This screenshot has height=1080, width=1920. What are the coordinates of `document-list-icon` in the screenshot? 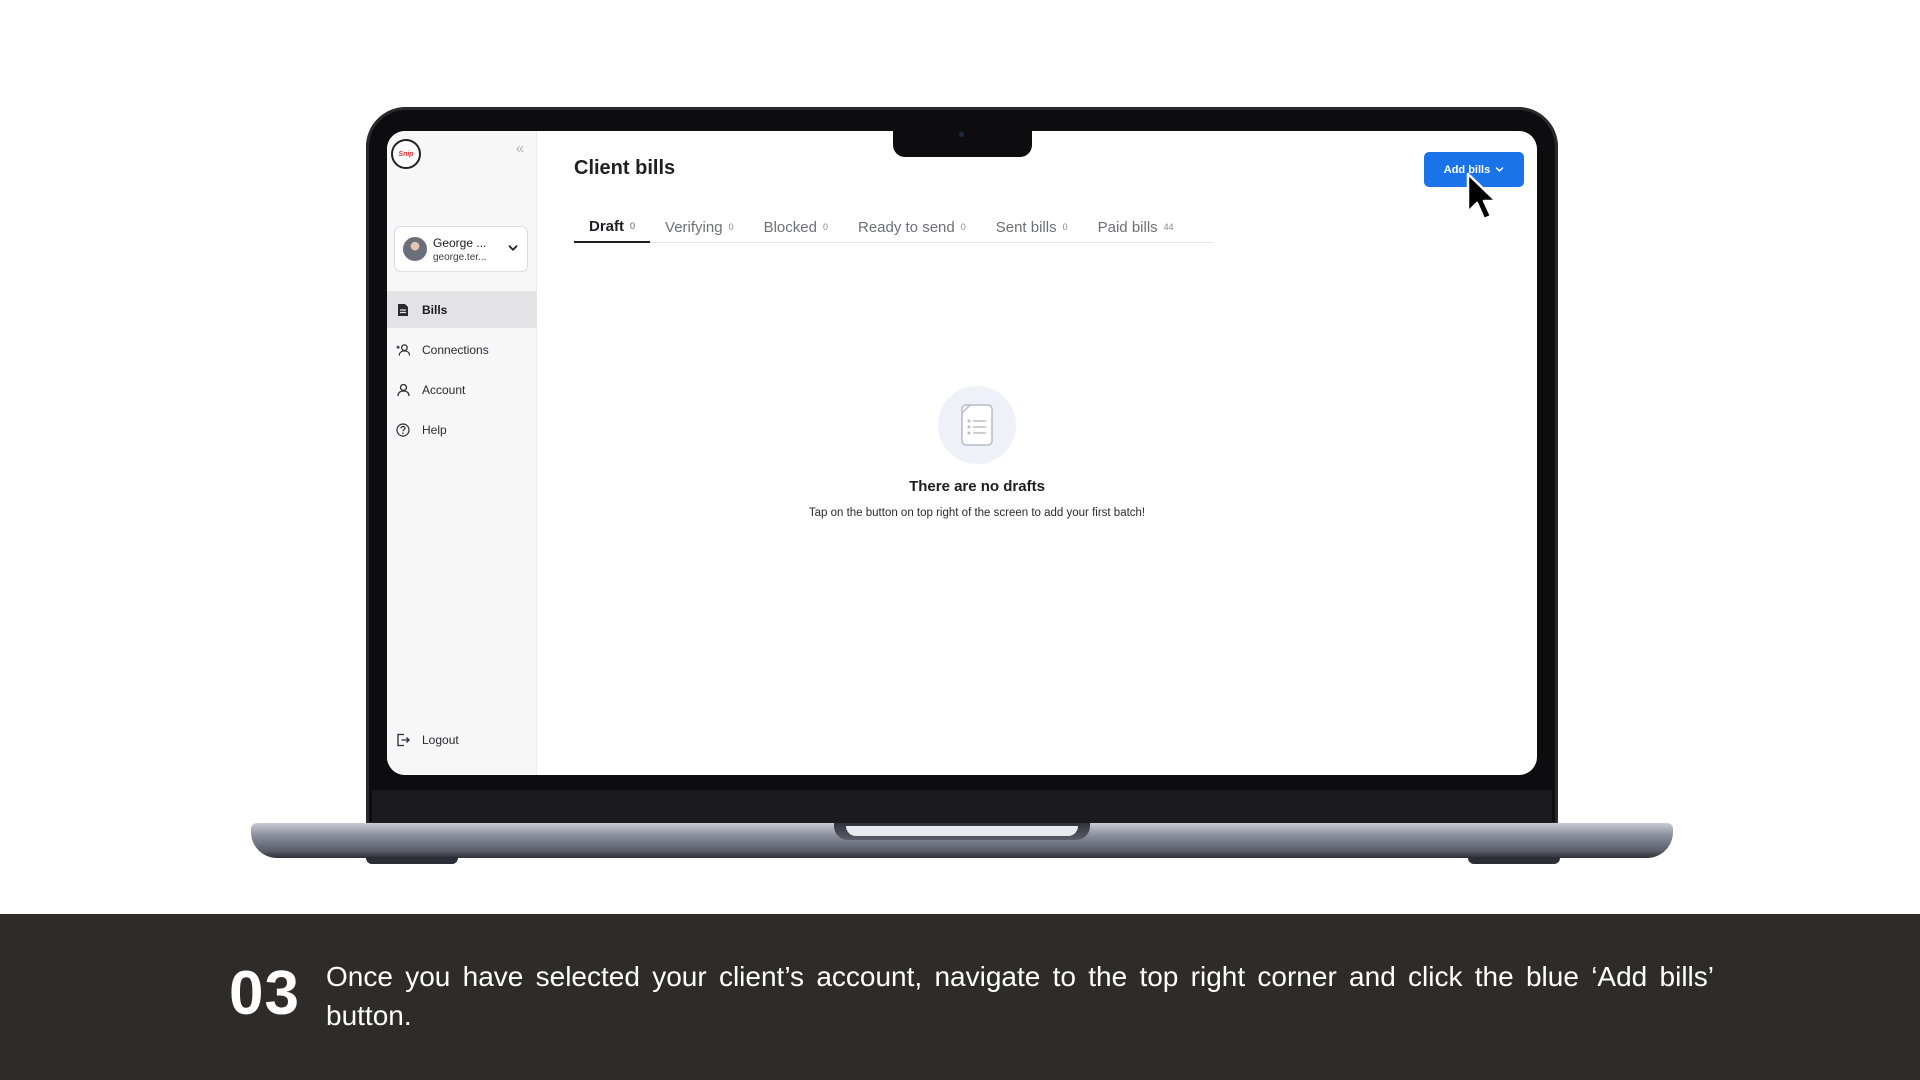 It's located at (977, 425).